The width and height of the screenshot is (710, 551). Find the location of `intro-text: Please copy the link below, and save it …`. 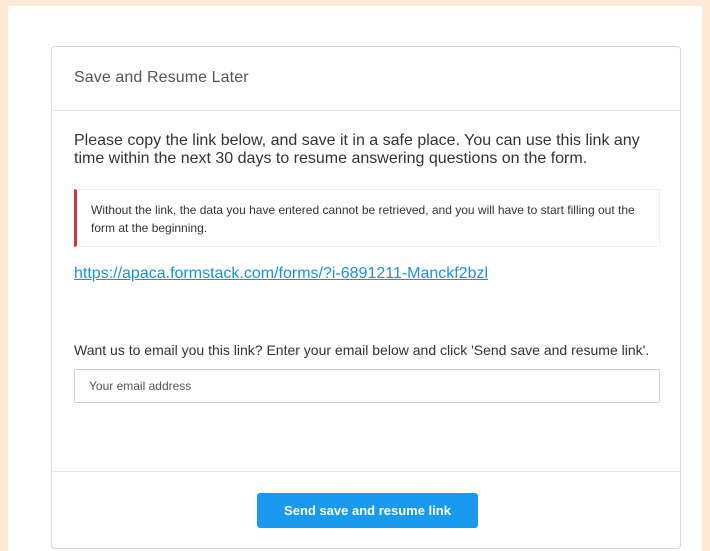

intro-text: Please copy the link below, and save it … is located at coordinates (357, 149).